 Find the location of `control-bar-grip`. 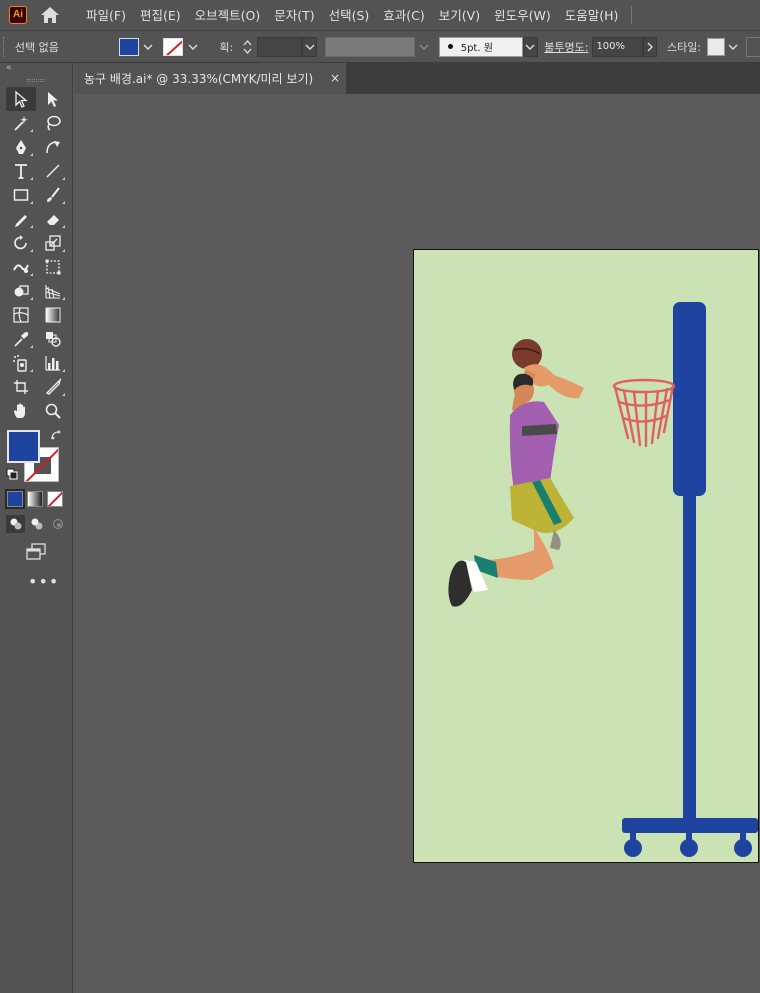

control-bar-grip is located at coordinates (5, 46).